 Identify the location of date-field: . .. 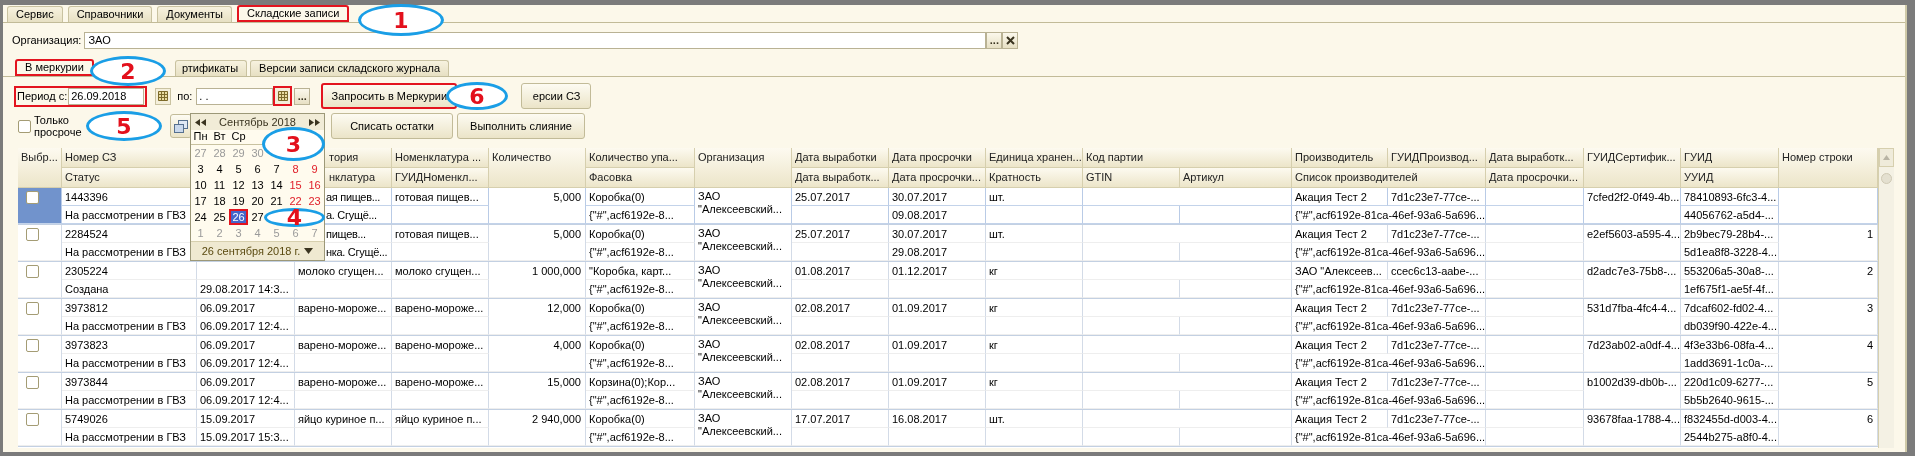
(235, 96).